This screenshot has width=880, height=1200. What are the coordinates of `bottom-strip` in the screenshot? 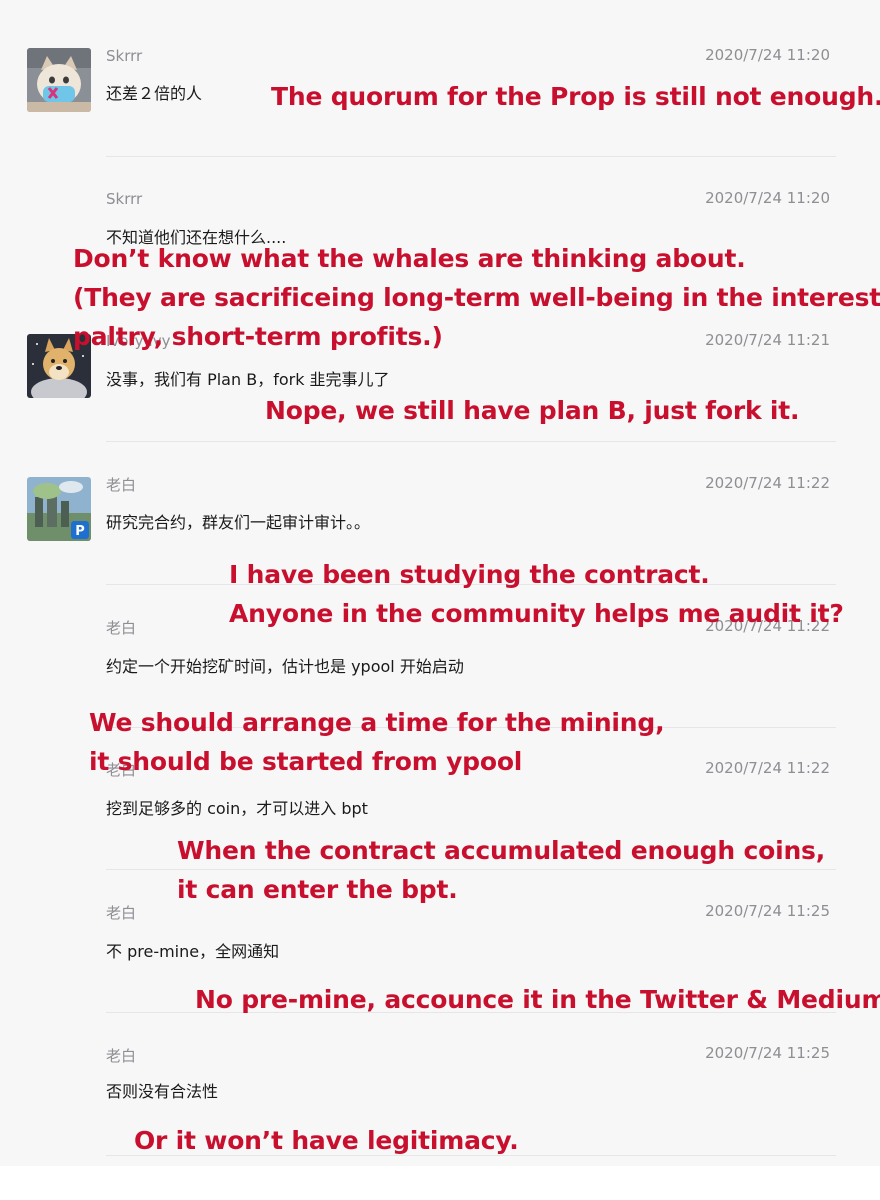 It's located at (440, 1183).